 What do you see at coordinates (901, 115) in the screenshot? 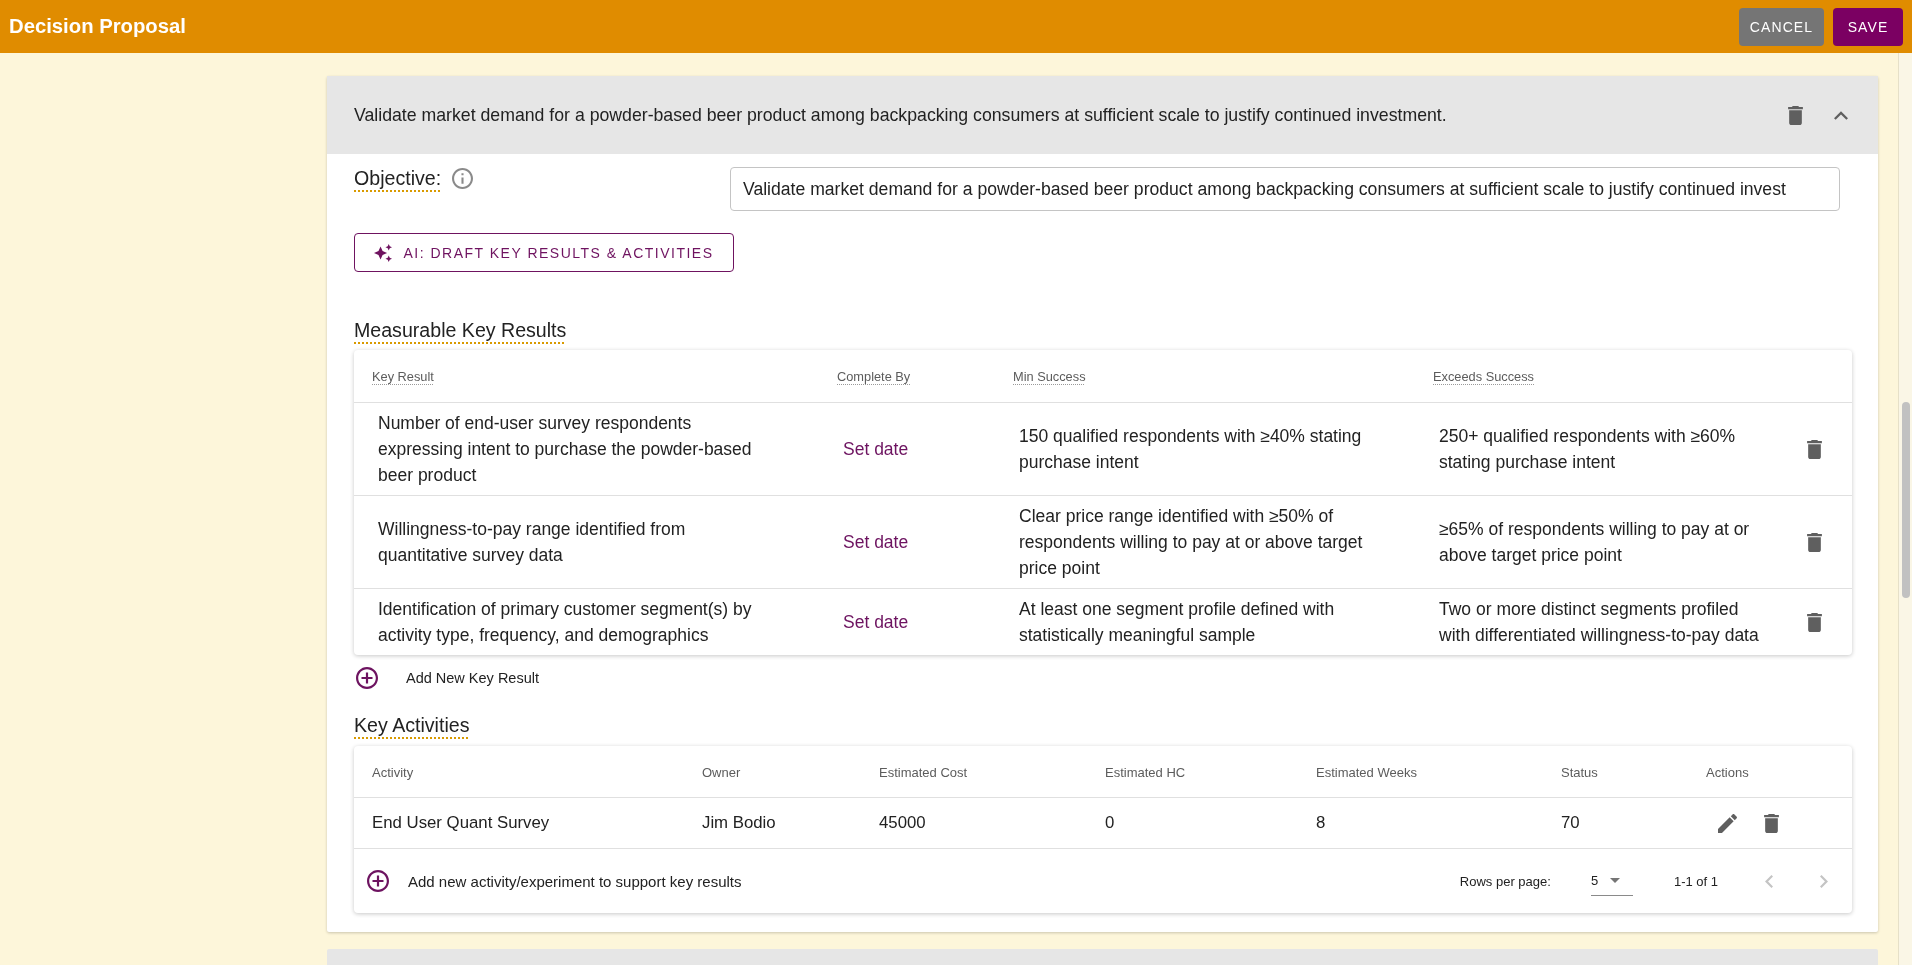
I see `objective-summary: Validate market demand for a powder-based beer product among backpacking consumers at sufficient scale to justify continued investment.` at bounding box center [901, 115].